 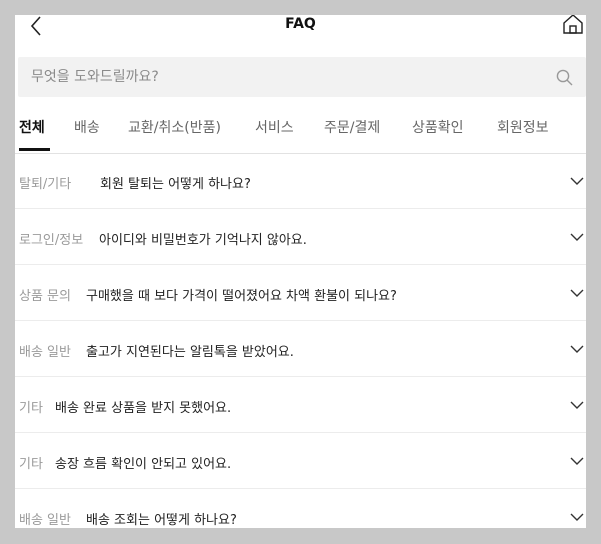 What do you see at coordinates (203, 240) in the screenshot?
I see `faq-question: 아이디와 비밀번호가 기억나지 않아요.` at bounding box center [203, 240].